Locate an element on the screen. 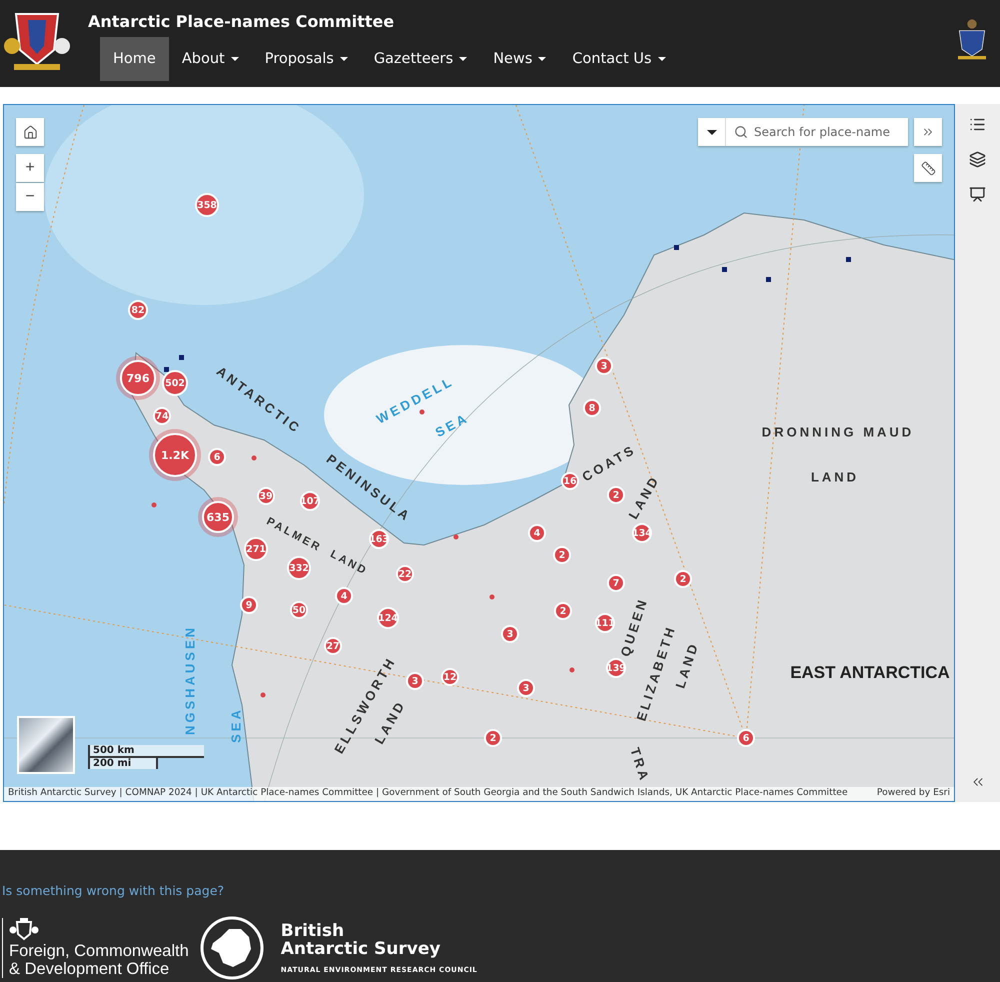 The height and width of the screenshot is (982, 1000). measure-button is located at coordinates (928, 168).